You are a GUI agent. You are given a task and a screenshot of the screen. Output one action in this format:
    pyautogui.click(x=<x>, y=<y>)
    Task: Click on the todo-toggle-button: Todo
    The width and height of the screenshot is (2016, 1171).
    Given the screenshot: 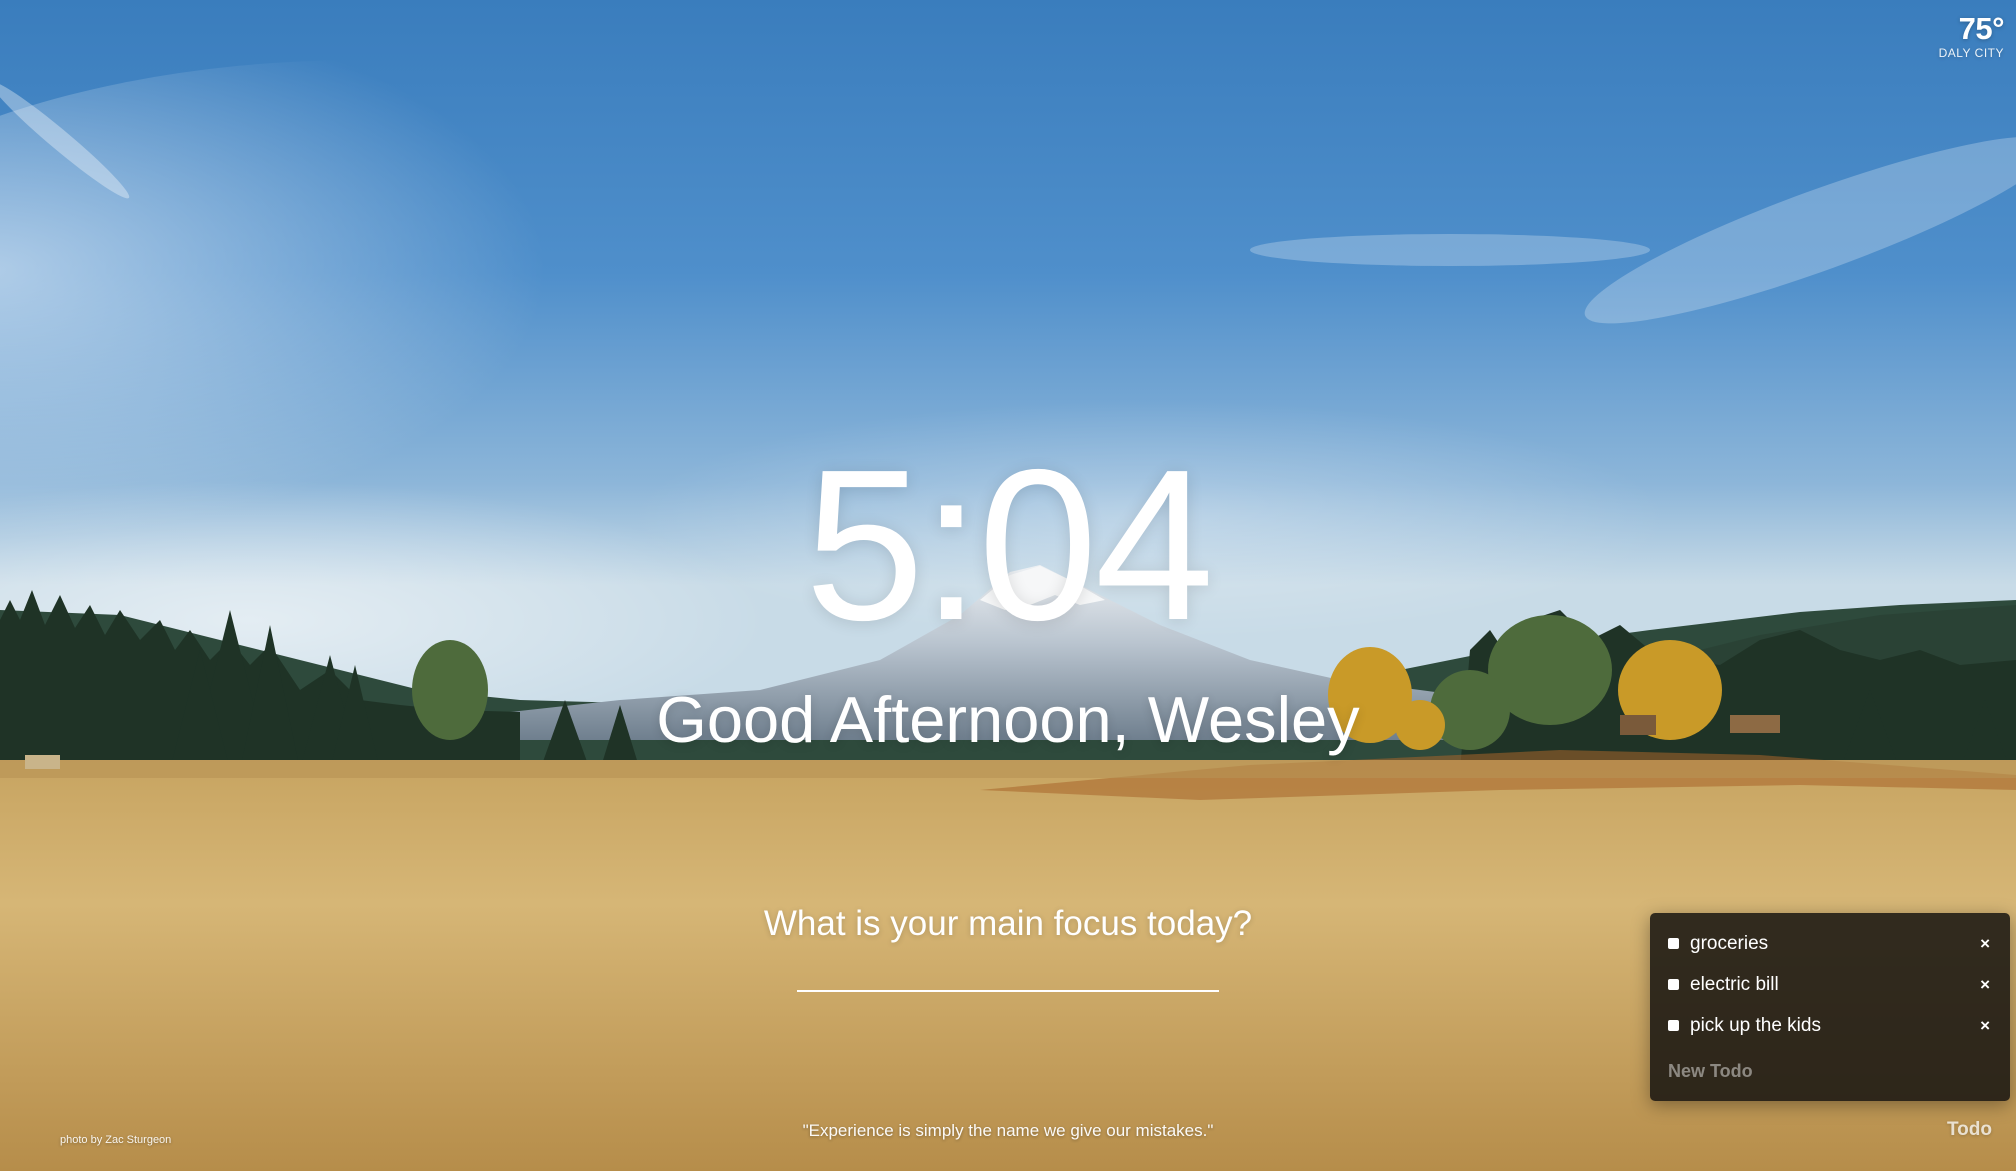 What is the action you would take?
    pyautogui.click(x=1969, y=1130)
    